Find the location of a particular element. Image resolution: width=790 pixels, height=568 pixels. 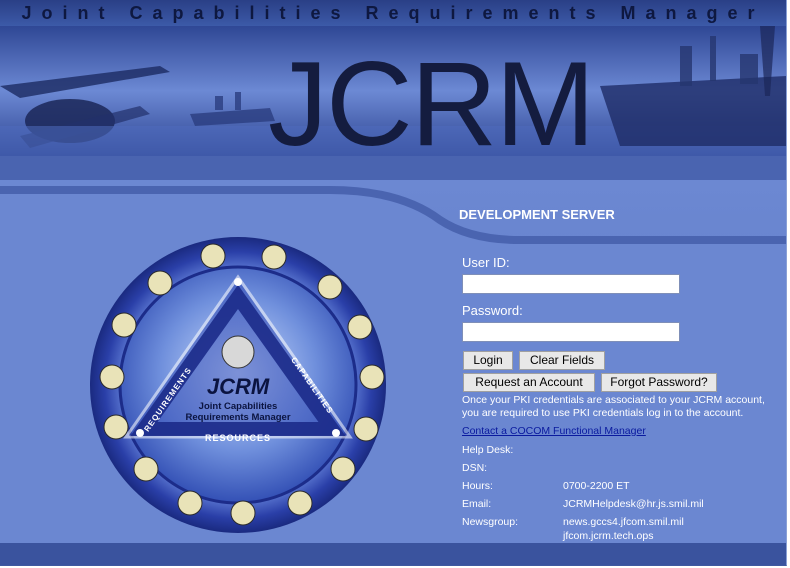

password-label: Password: is located at coordinates (492, 310).